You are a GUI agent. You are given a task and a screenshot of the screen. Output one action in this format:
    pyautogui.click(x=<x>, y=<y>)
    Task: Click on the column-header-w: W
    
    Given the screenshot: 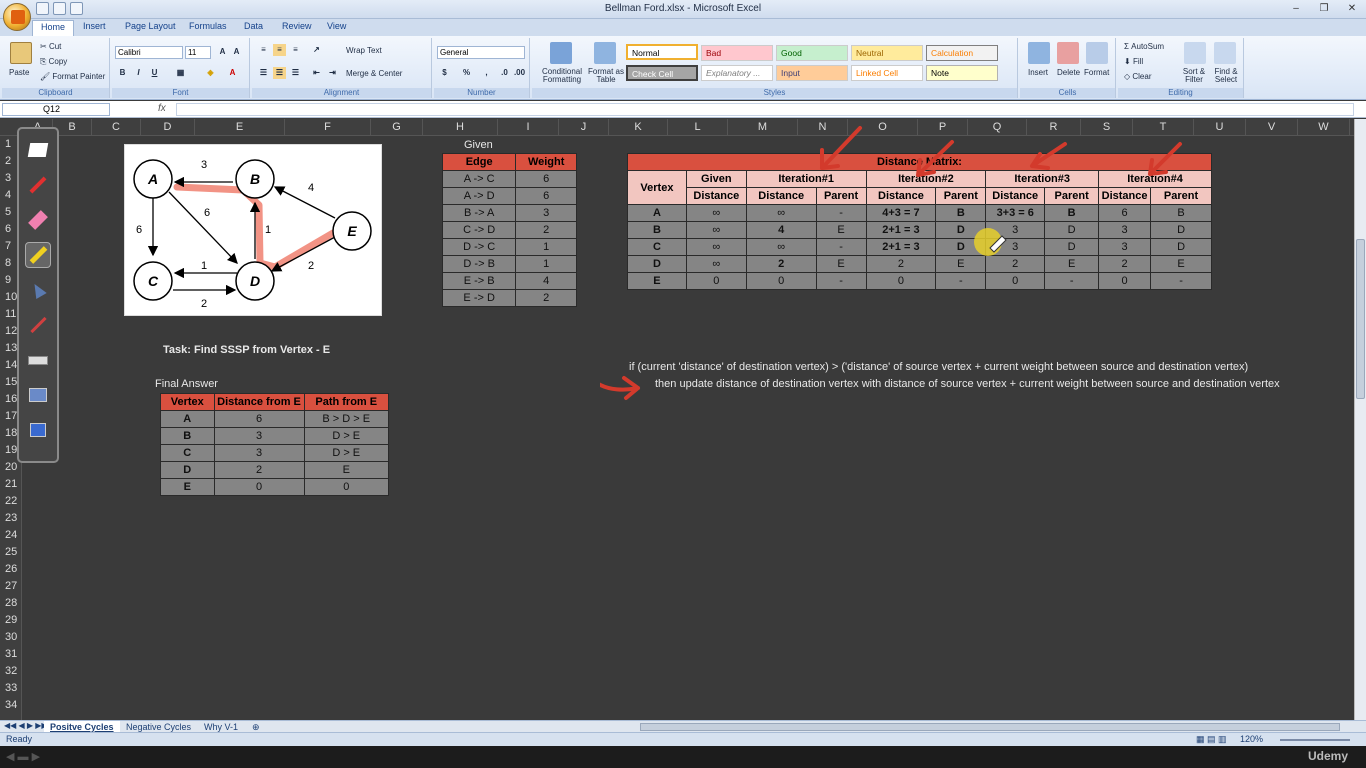 What is the action you would take?
    pyautogui.click(x=1324, y=127)
    